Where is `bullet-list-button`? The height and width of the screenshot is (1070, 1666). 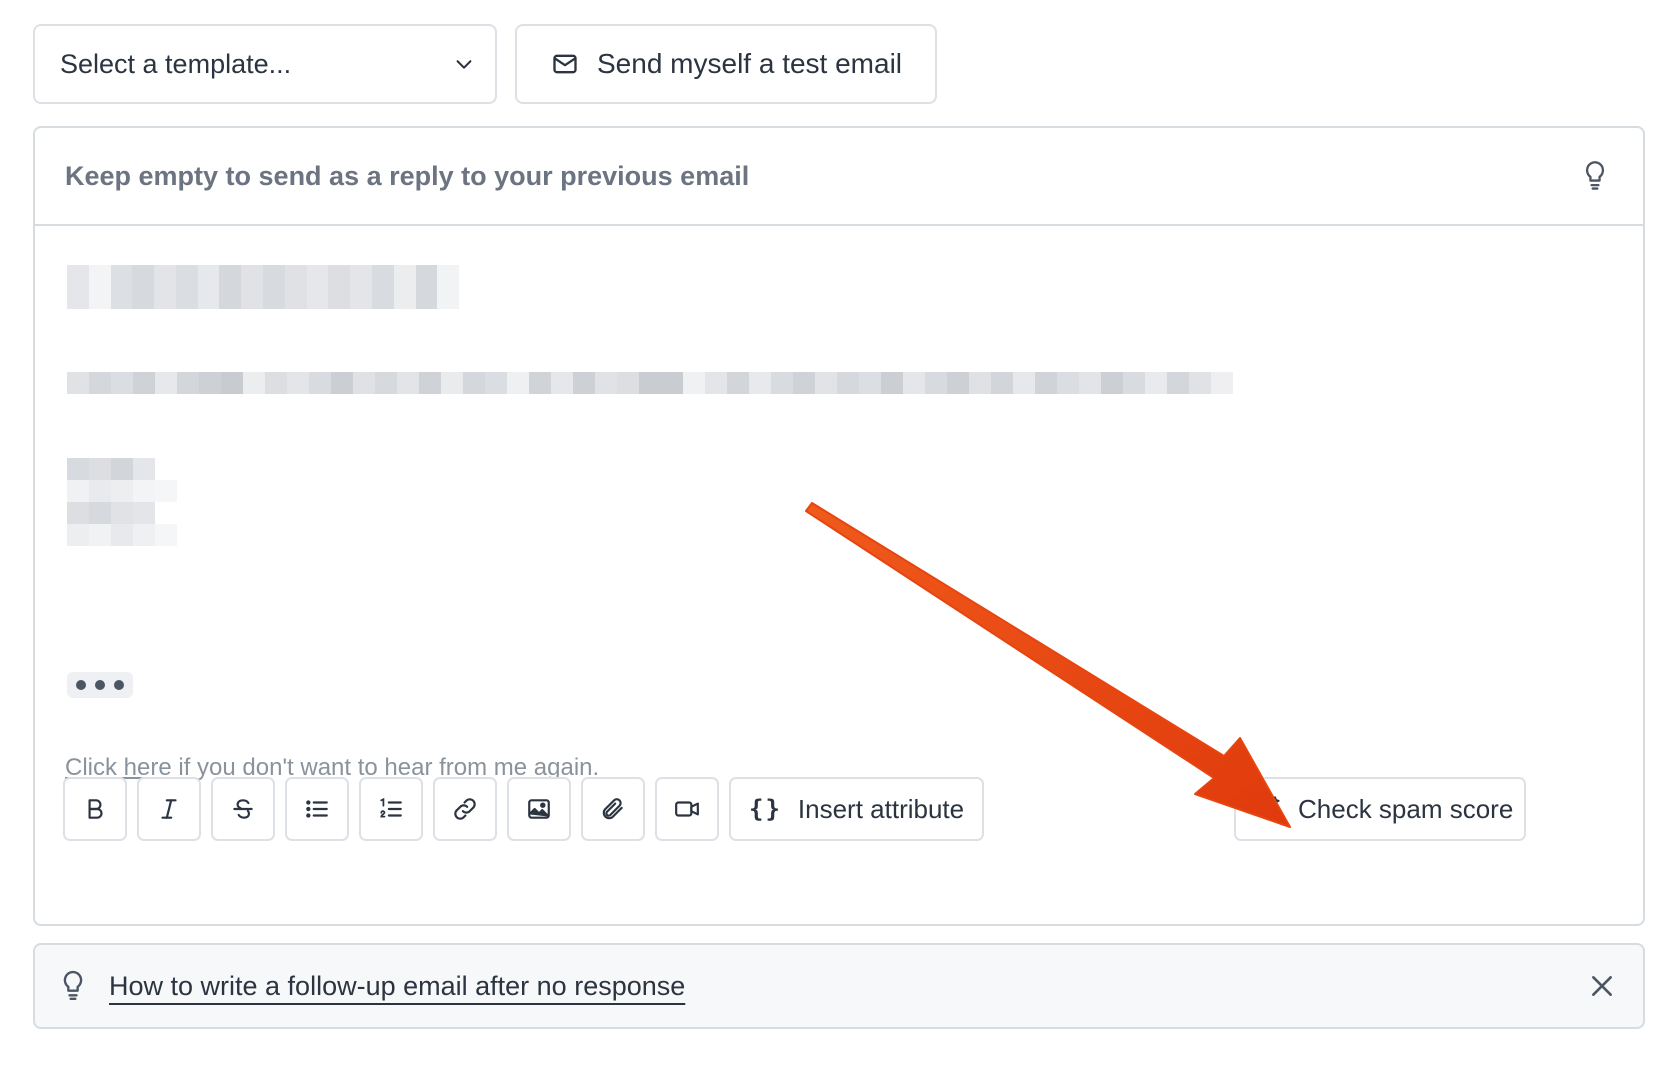 bullet-list-button is located at coordinates (317, 809).